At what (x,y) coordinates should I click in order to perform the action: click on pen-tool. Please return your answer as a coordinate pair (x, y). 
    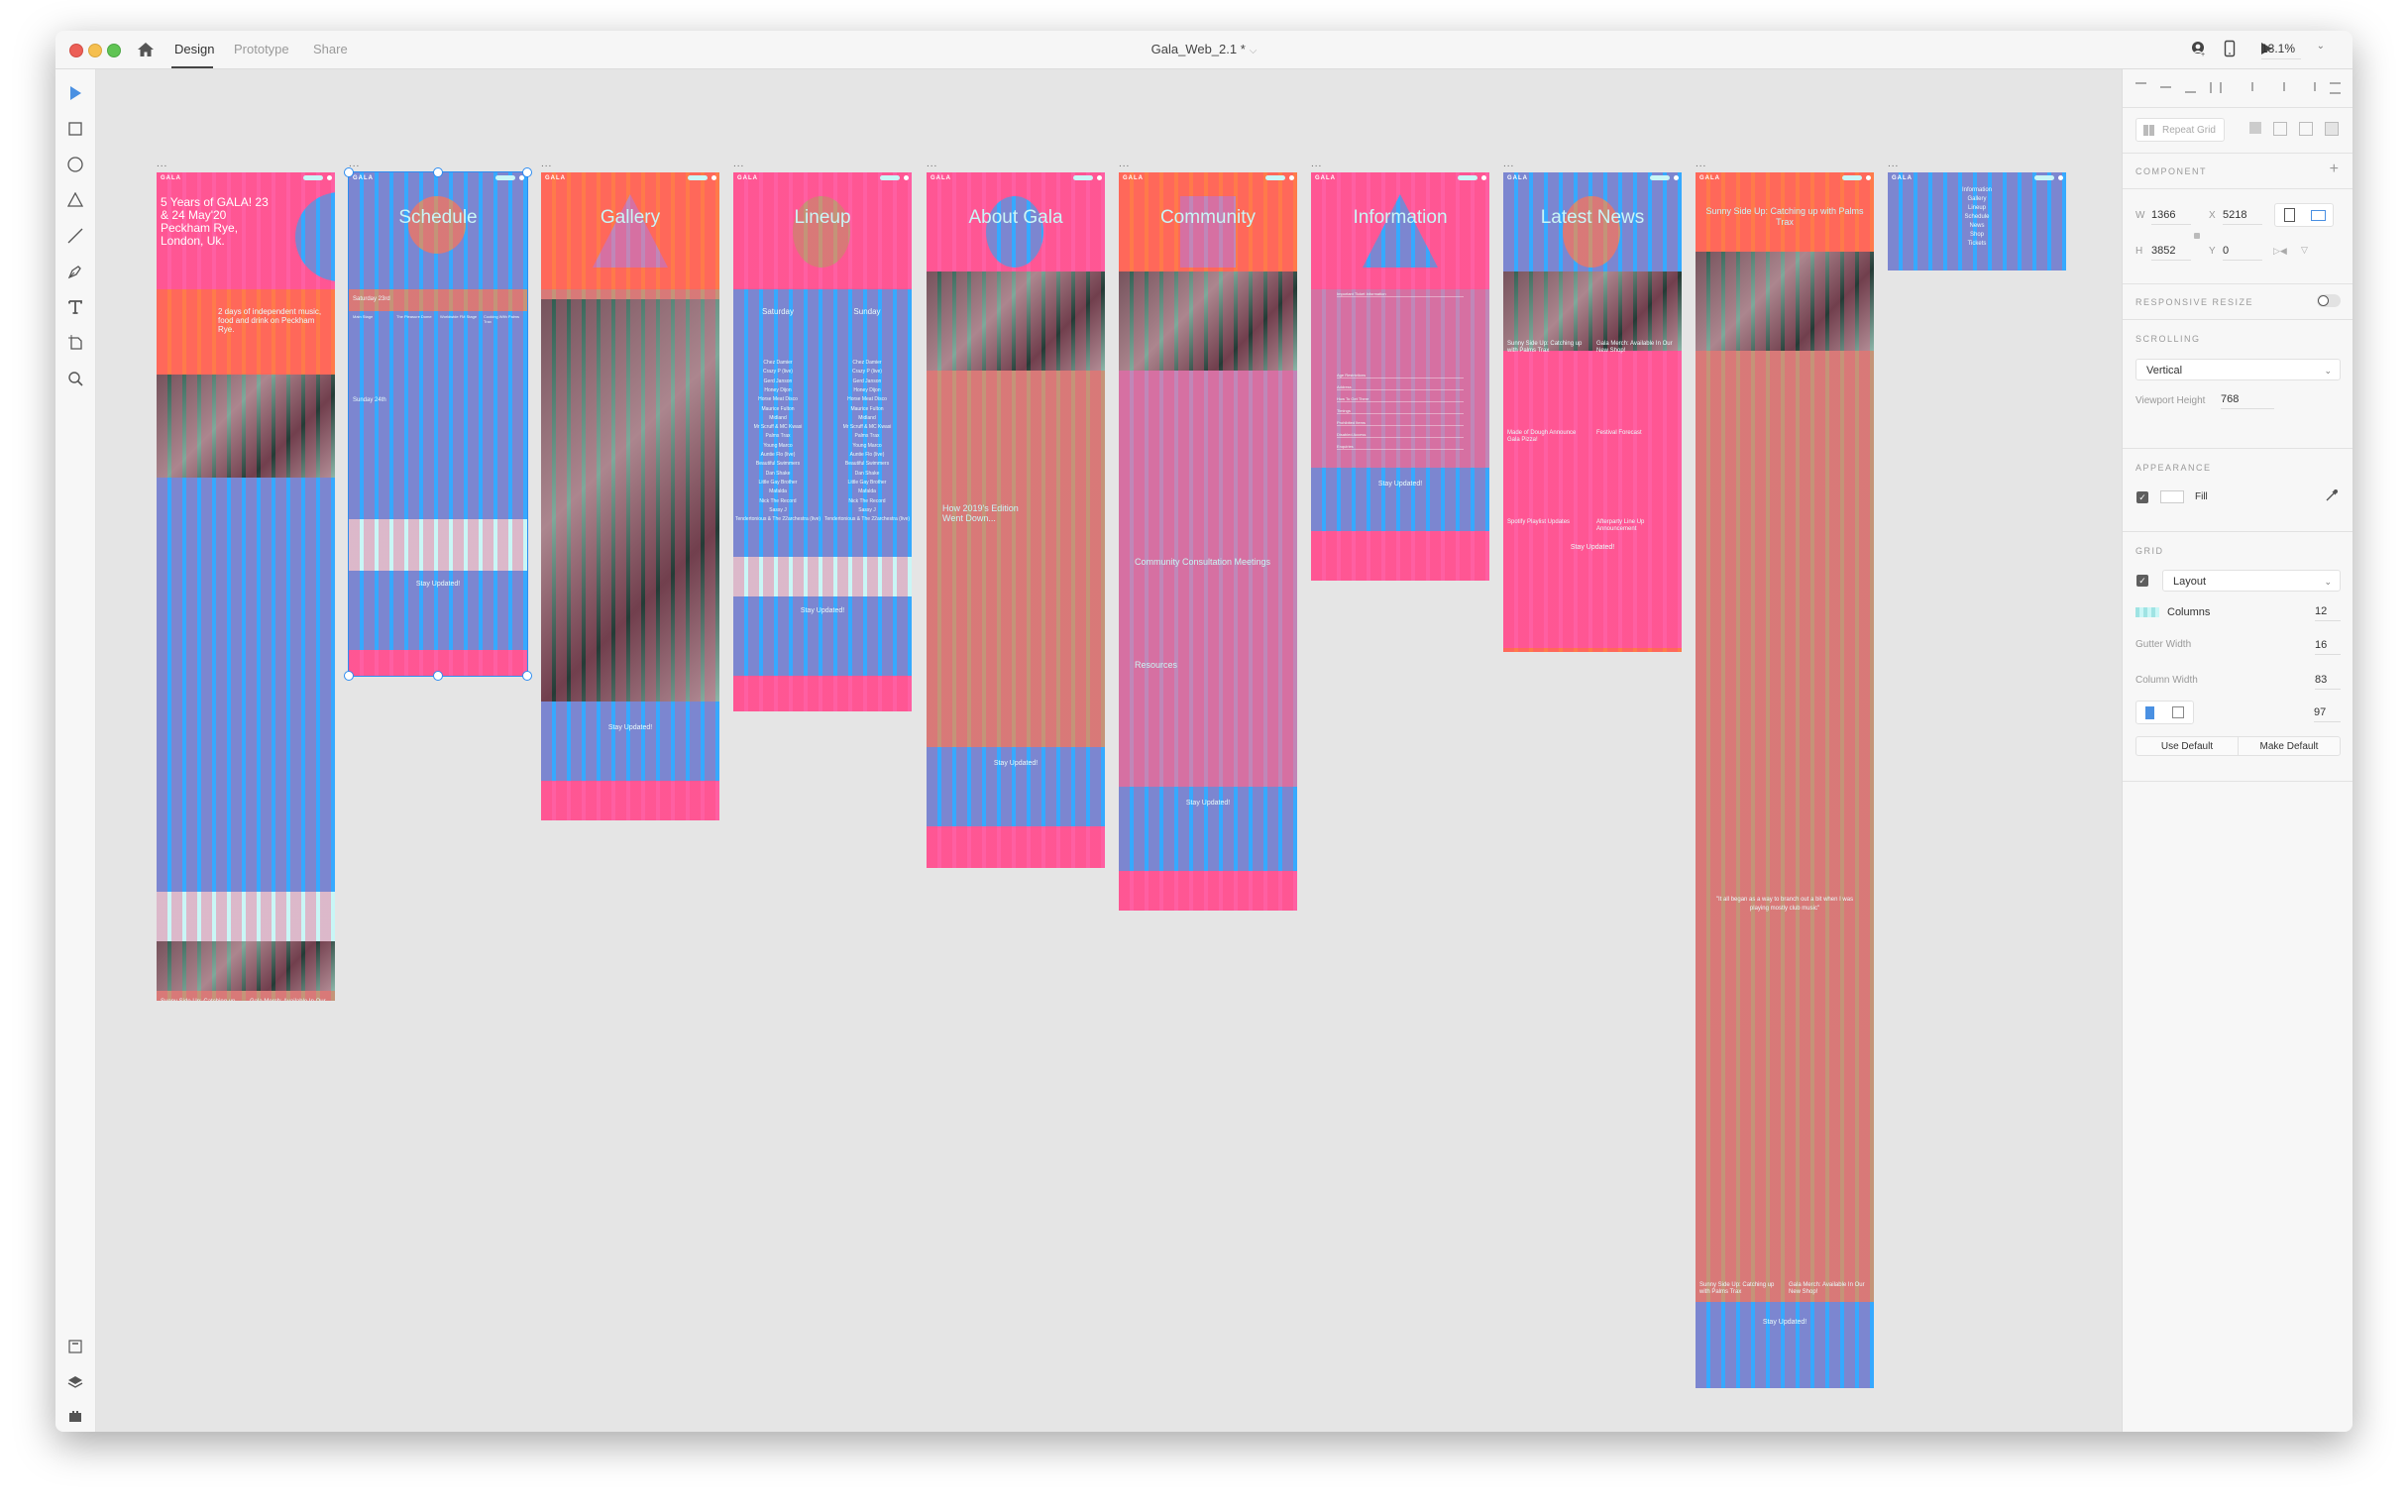
    Looking at the image, I should click on (75, 272).